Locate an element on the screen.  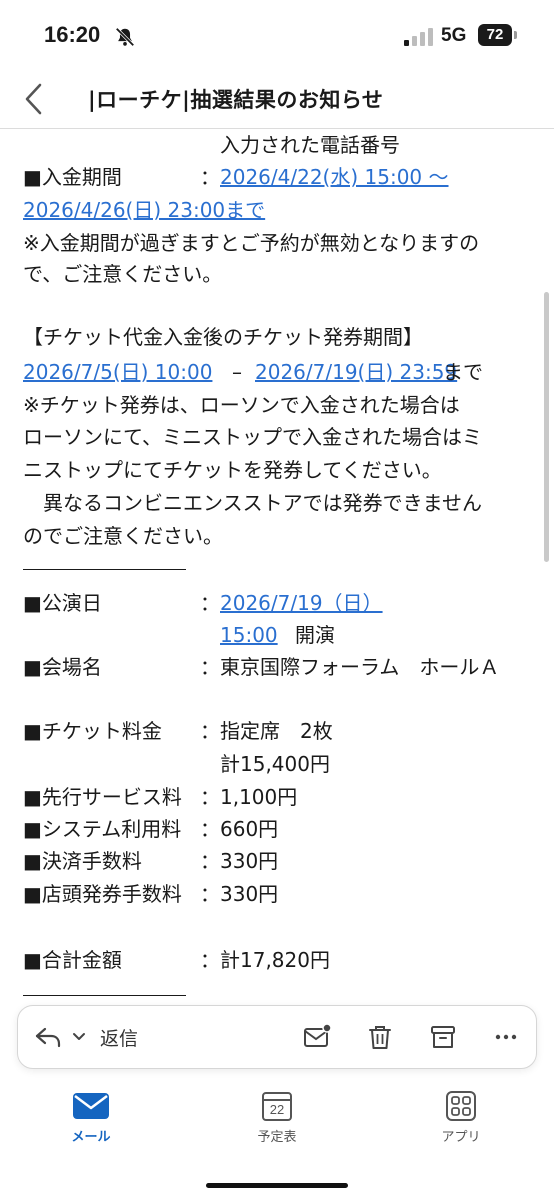
calendar-icon: 22 is located at coordinates (277, 1106).